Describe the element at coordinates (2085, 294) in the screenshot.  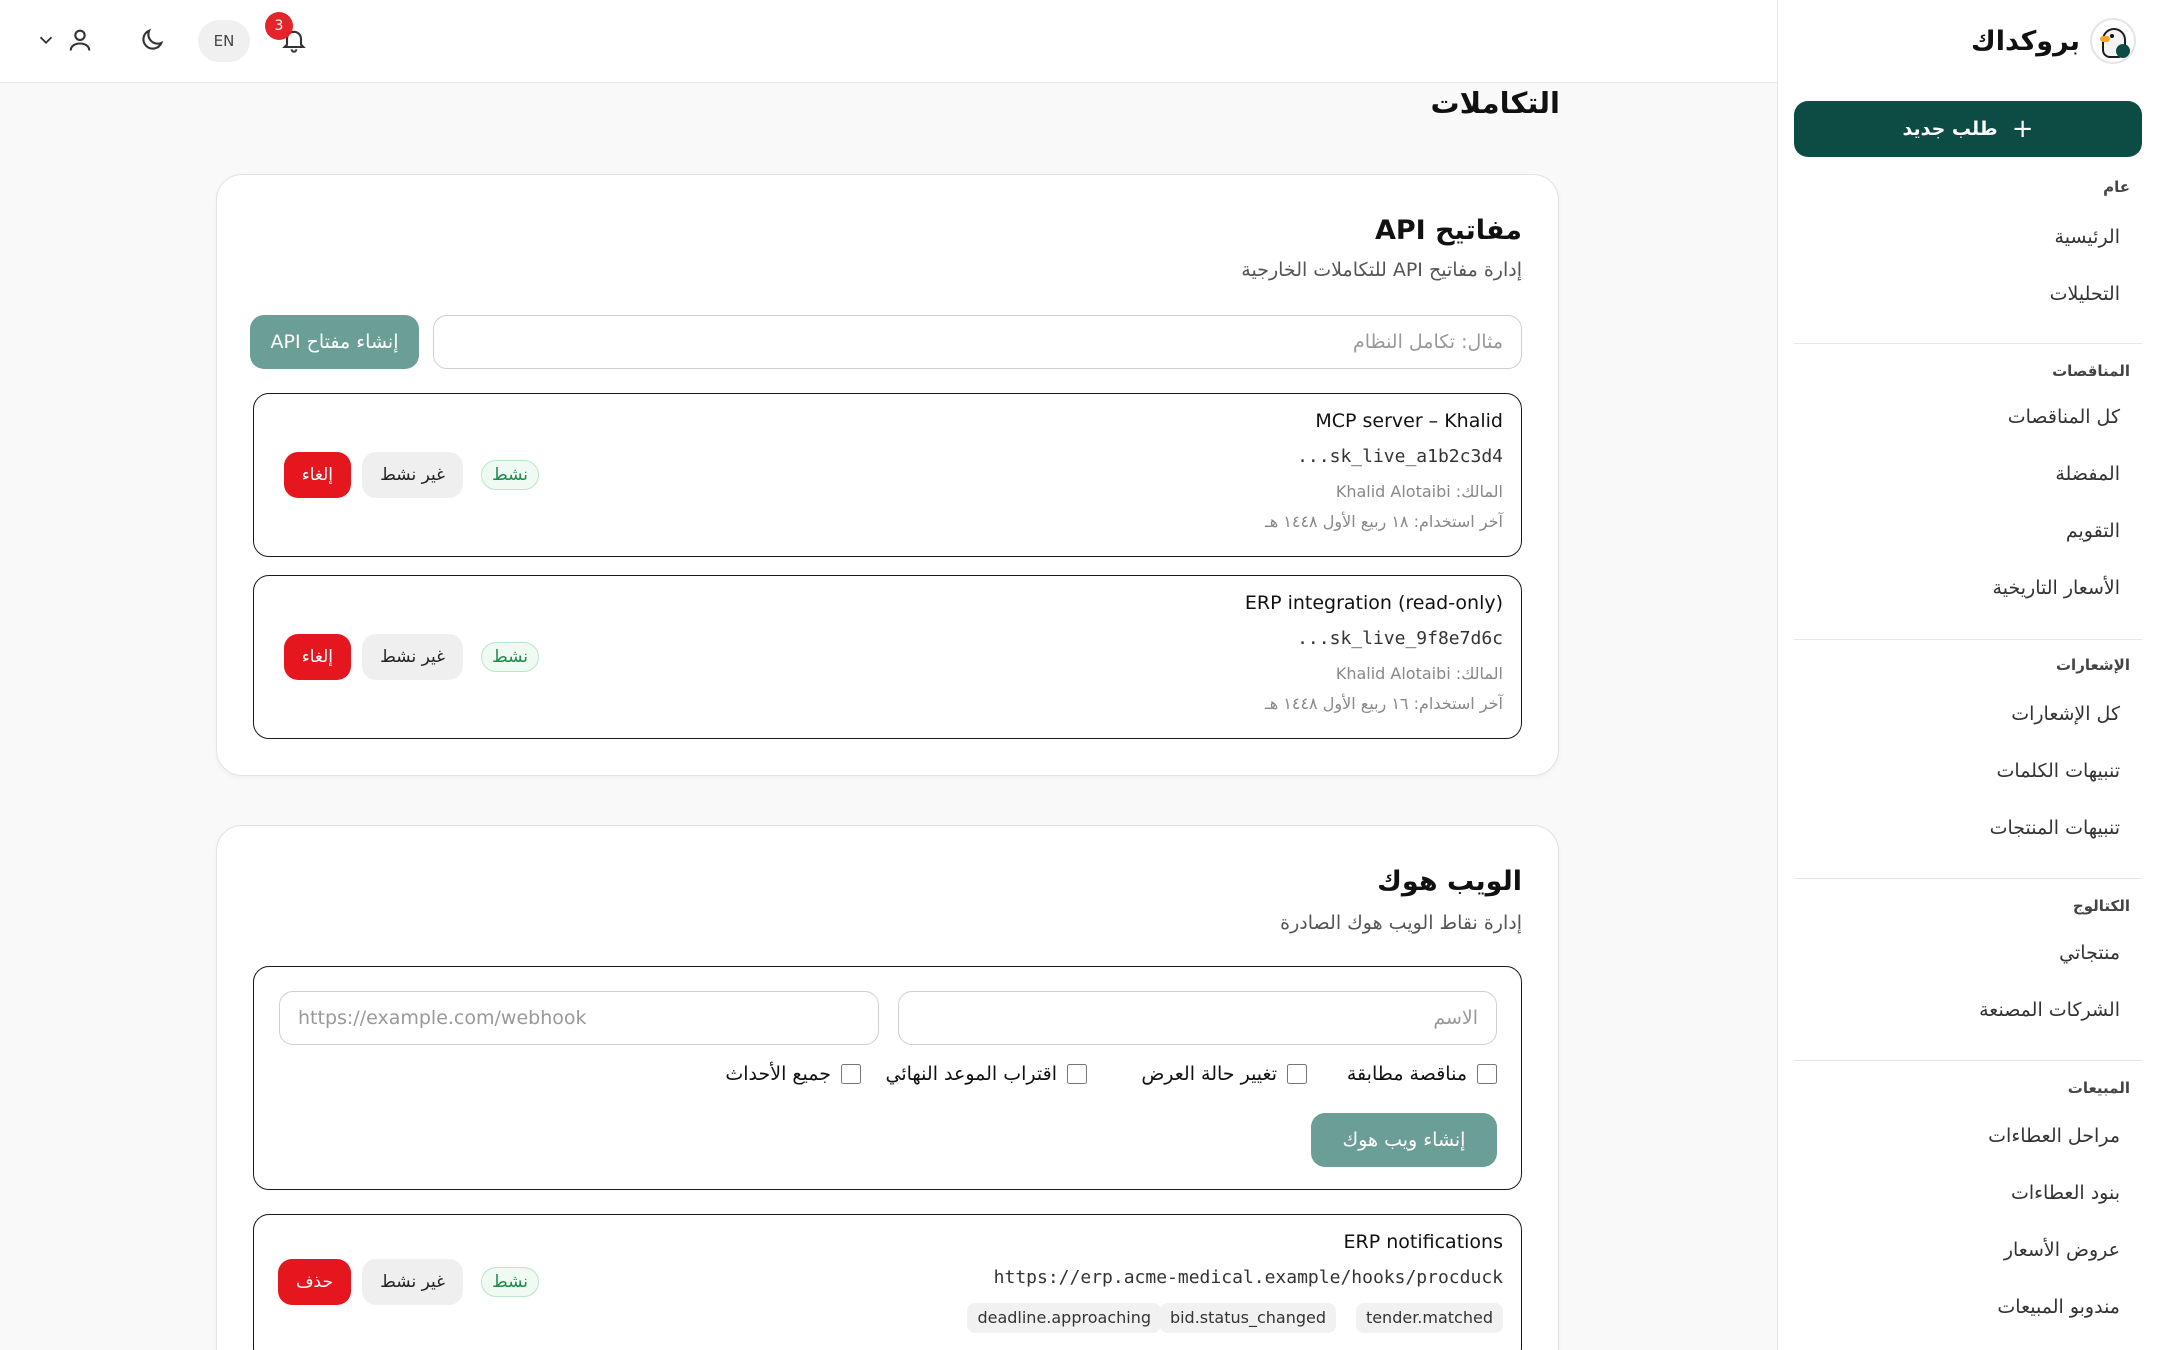
I see `sidebar-item-analytics: التحليلات` at that location.